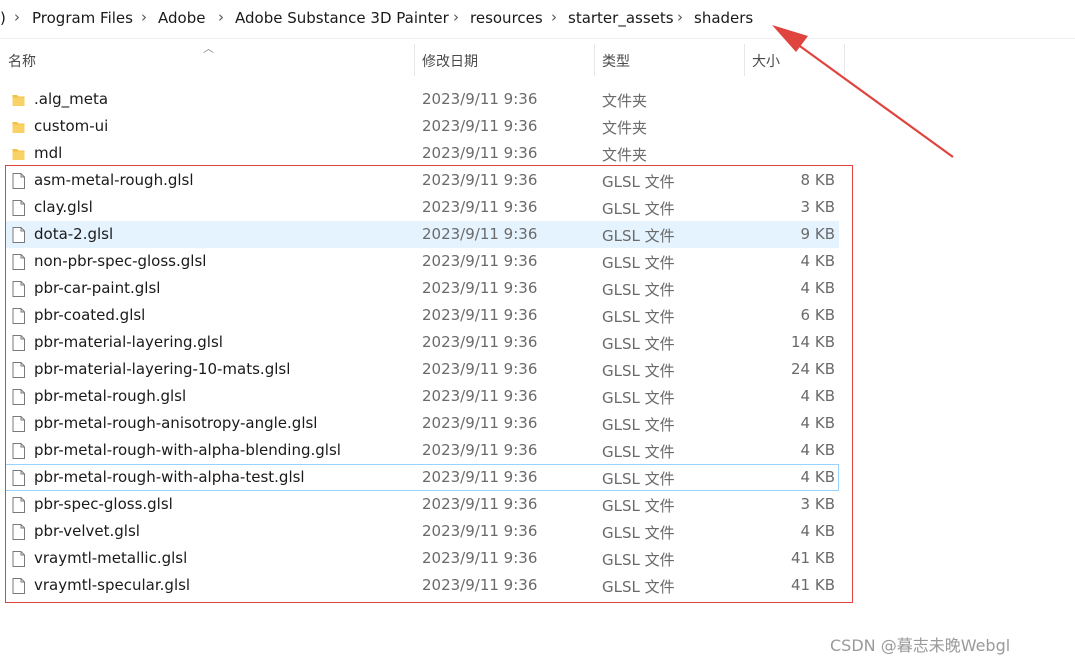 This screenshot has height=662, width=1075. I want to click on file-list-row: .alg_meta 2023/9/11 9:36 文件夹, so click(422, 99).